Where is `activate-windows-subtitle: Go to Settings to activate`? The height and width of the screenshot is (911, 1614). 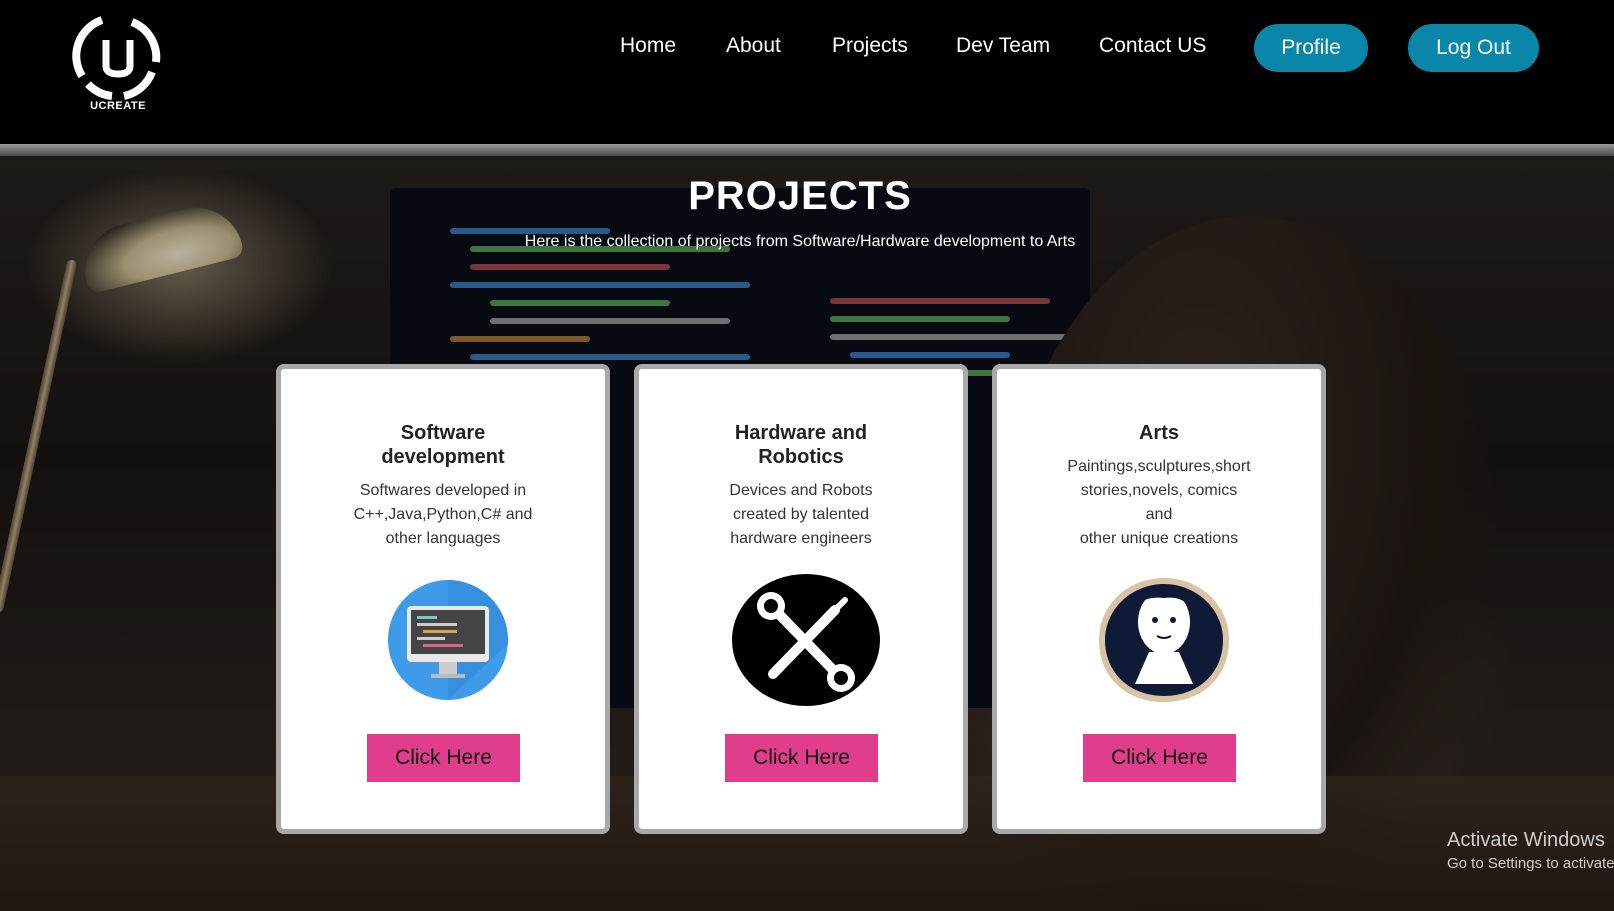
activate-windows-subtitle: Go to Settings to activate is located at coordinates (1530, 863).